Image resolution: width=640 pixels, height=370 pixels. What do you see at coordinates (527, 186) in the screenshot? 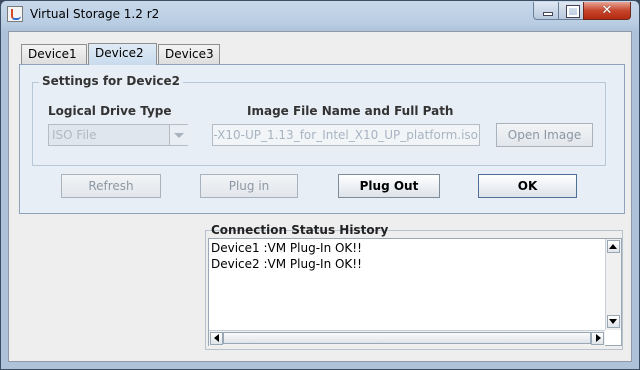
I see `ok-button: OK` at bounding box center [527, 186].